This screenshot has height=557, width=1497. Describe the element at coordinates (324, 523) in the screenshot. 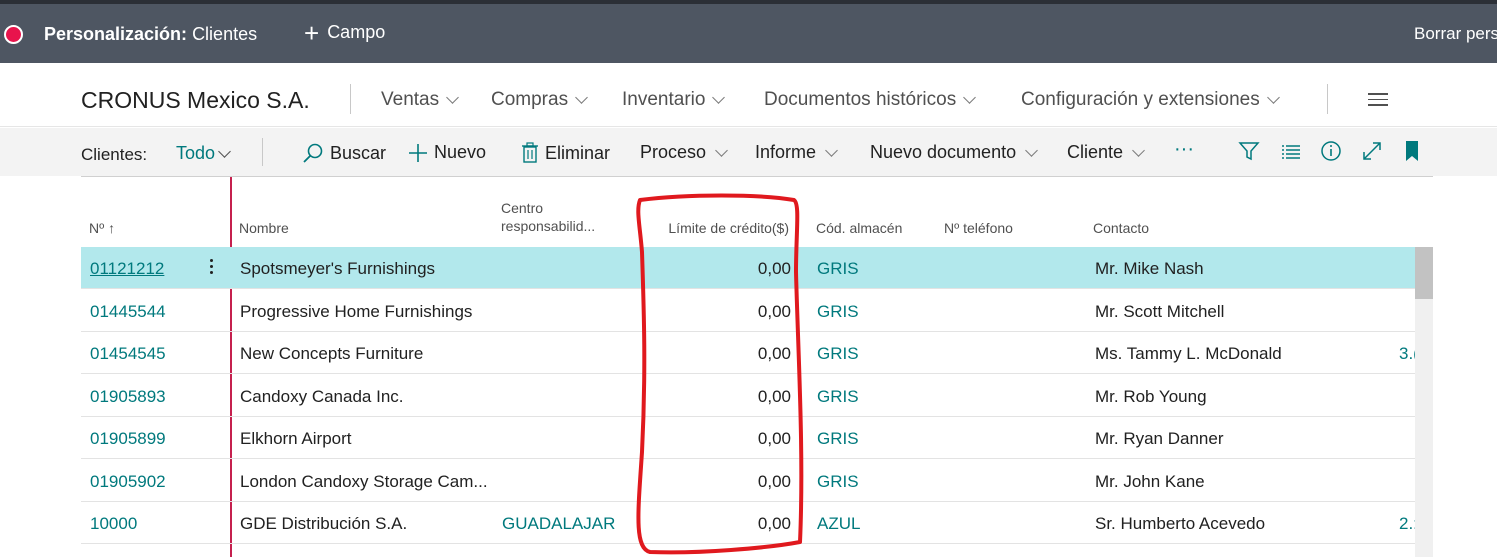

I see `customer-name-cell: GDE Distribución S.A.` at that location.